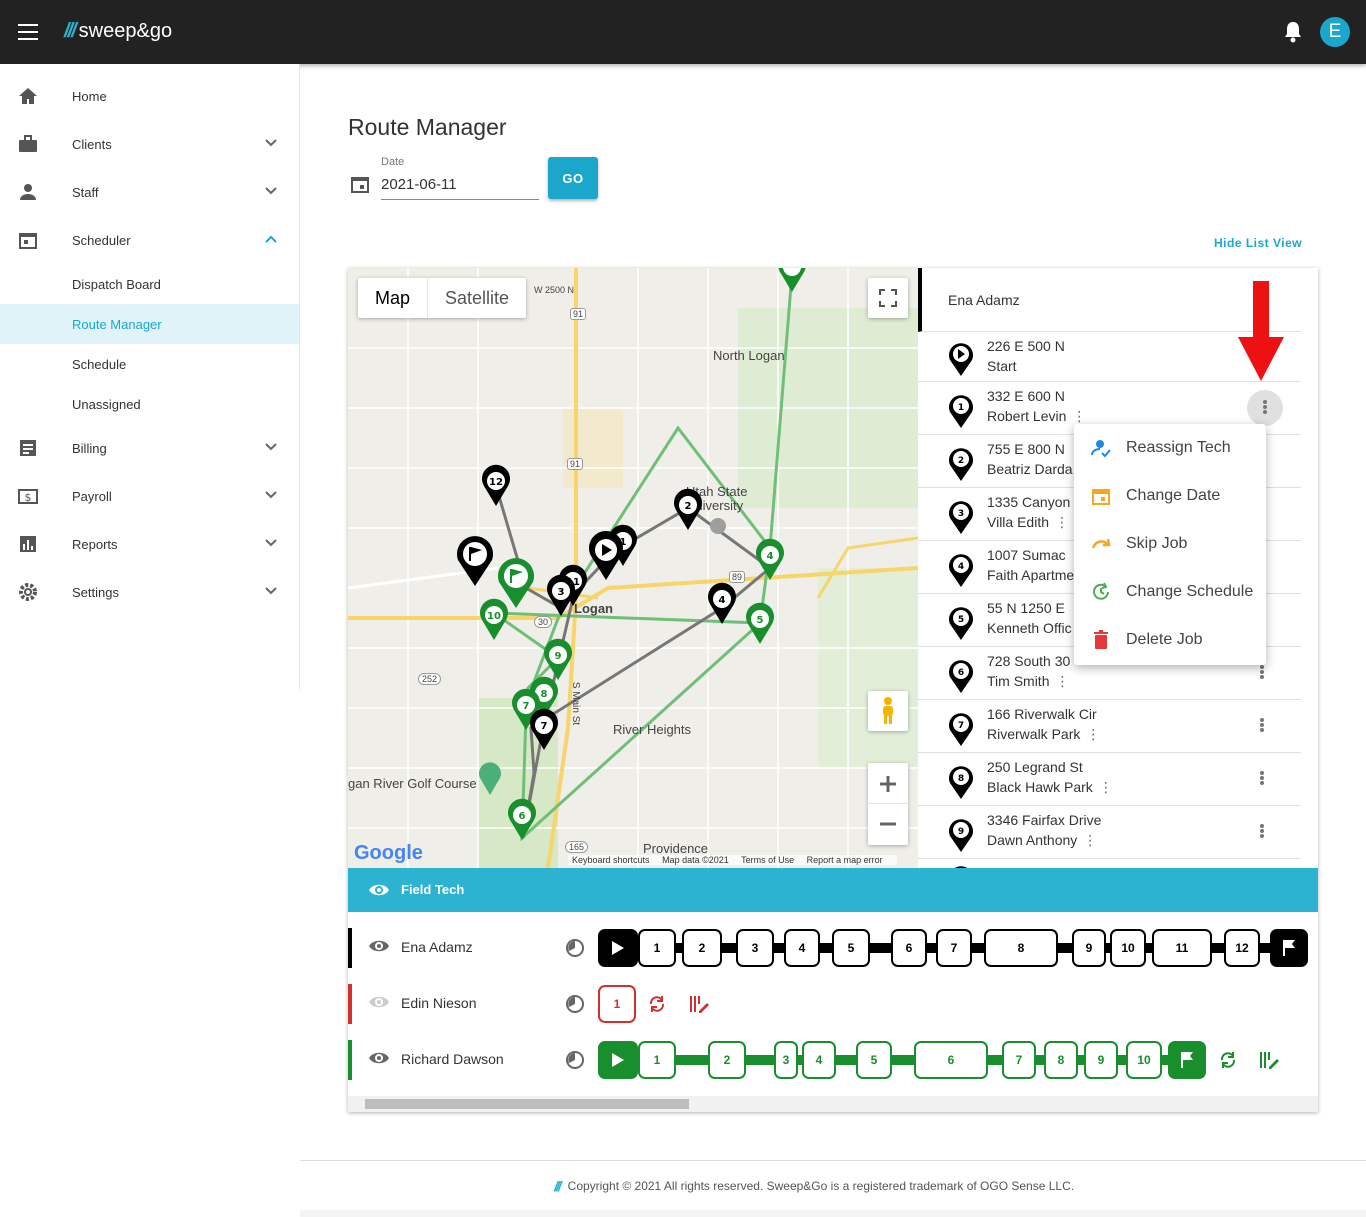 Image resolution: width=1366 pixels, height=1217 pixels. What do you see at coordinates (767, 860) in the screenshot?
I see `terms-link: Terms of Use` at bounding box center [767, 860].